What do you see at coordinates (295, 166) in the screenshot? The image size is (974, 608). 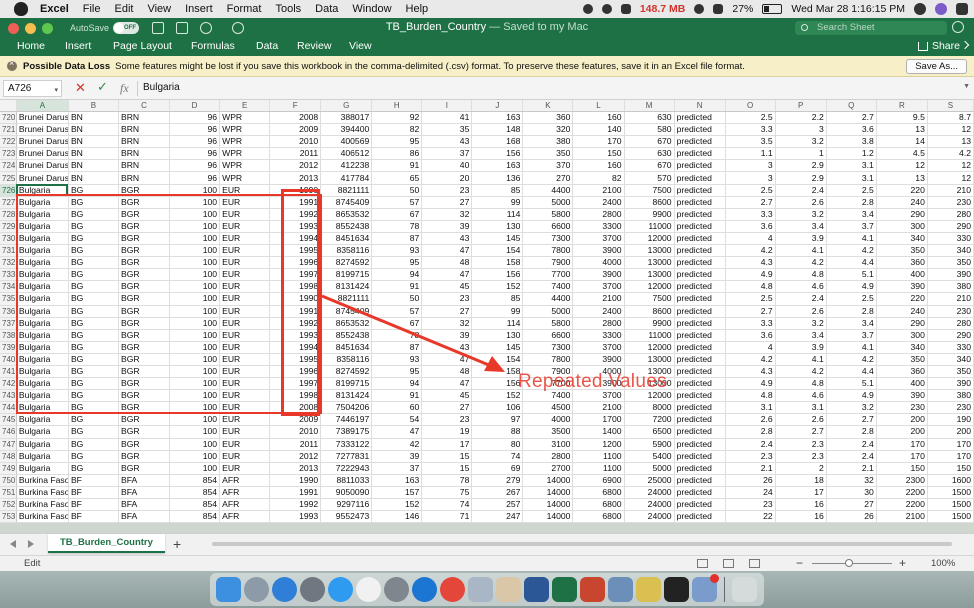 I see `cell: 2012` at bounding box center [295, 166].